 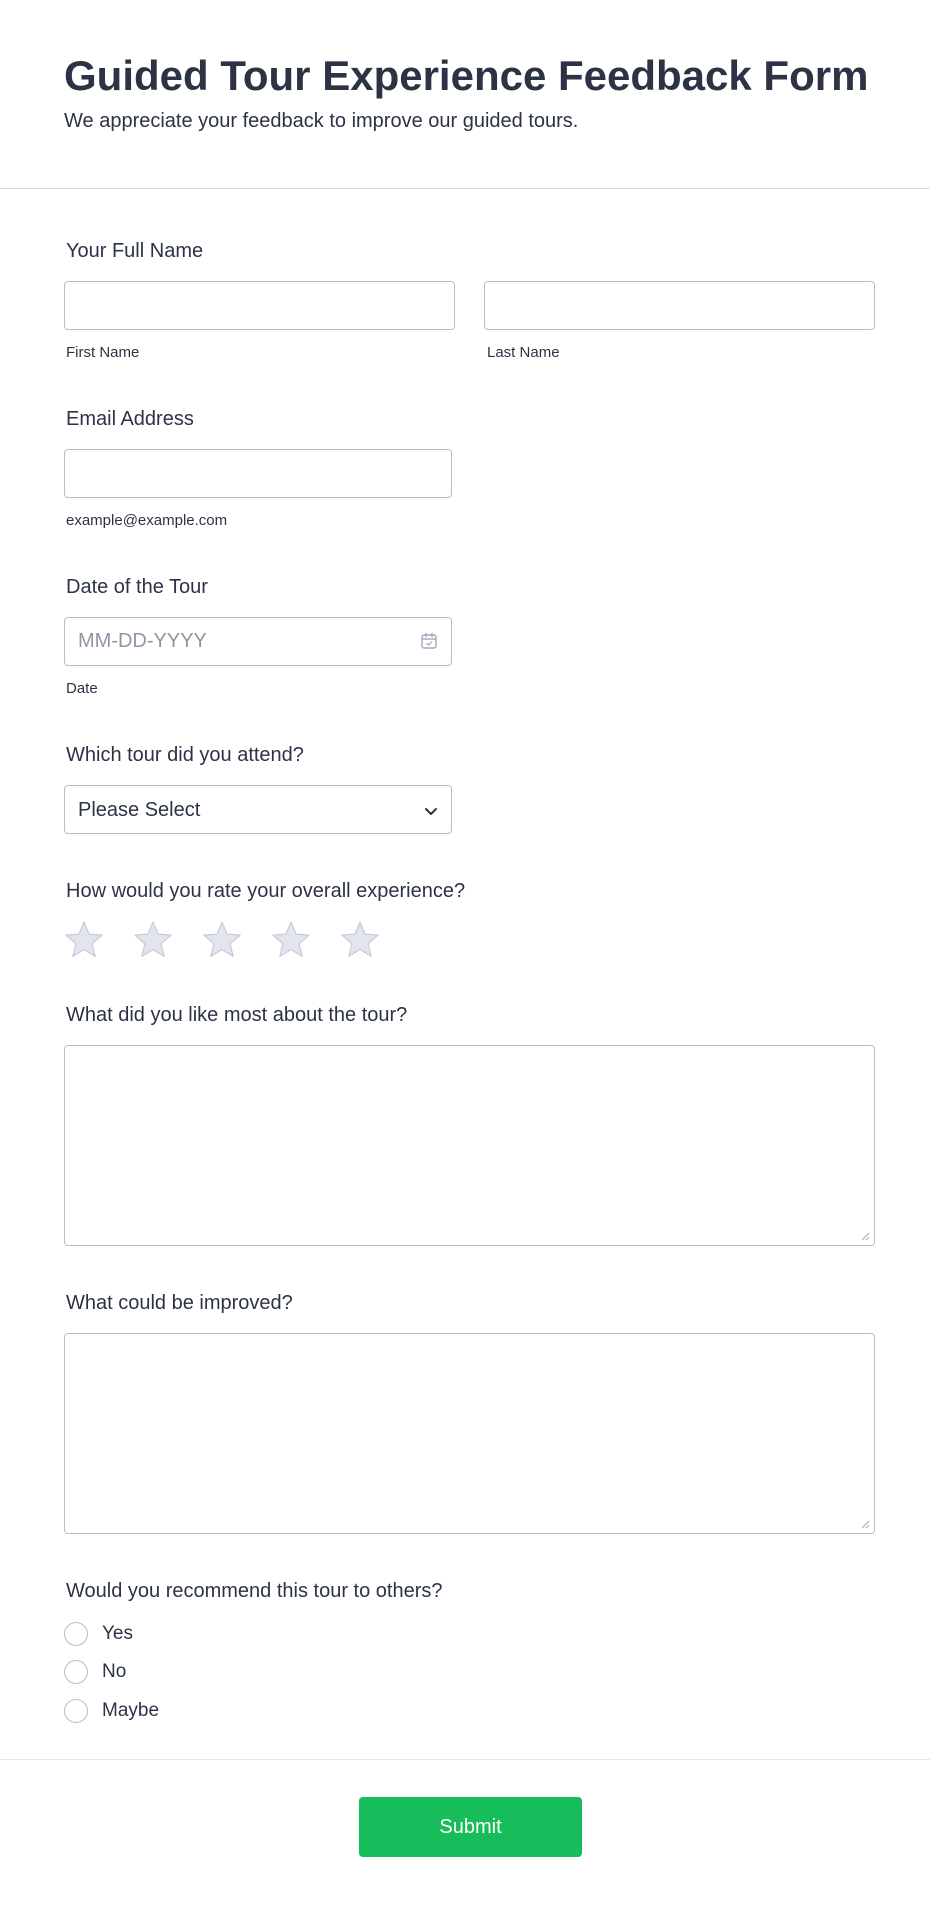 I want to click on chevron-down-icon, so click(x=431, y=811).